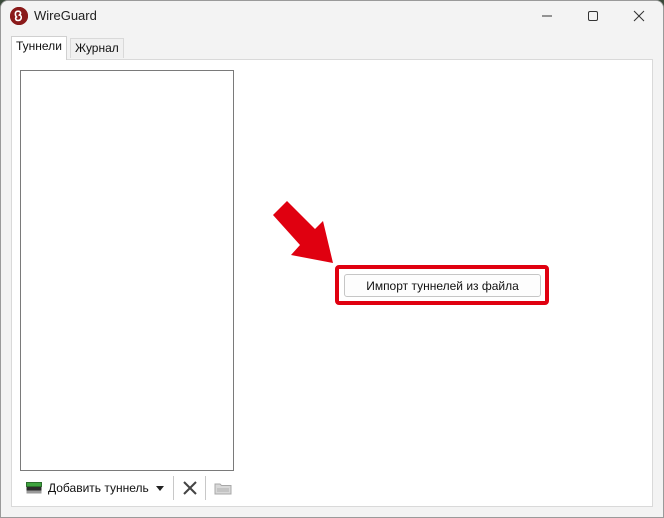  I want to click on add-tunnel-button: Добавить туннель, so click(87, 488).